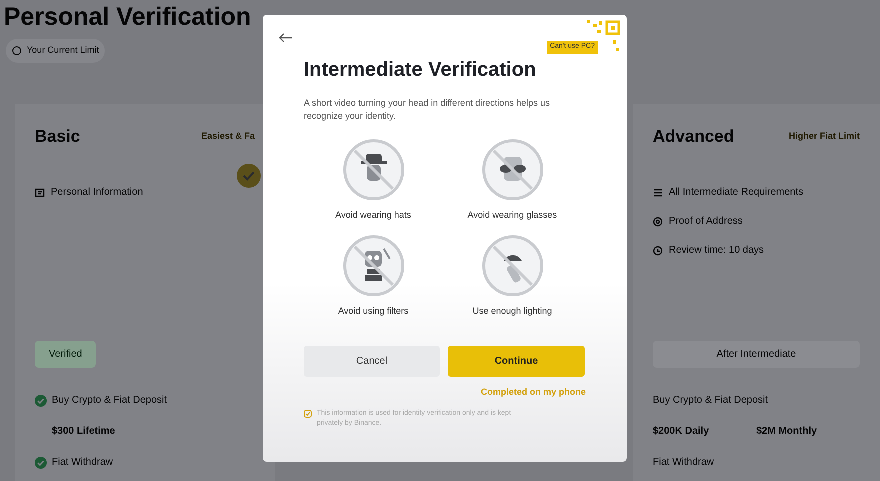  What do you see at coordinates (372, 361) in the screenshot?
I see `cancel-button: Cancel` at bounding box center [372, 361].